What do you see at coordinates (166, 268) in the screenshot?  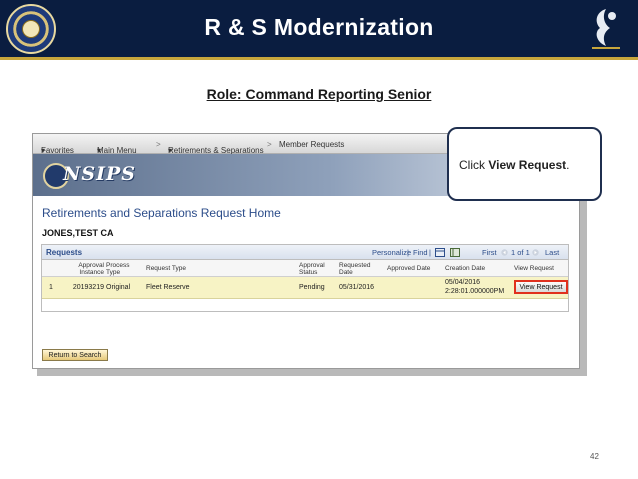 I see `col-request-type: Request Type` at bounding box center [166, 268].